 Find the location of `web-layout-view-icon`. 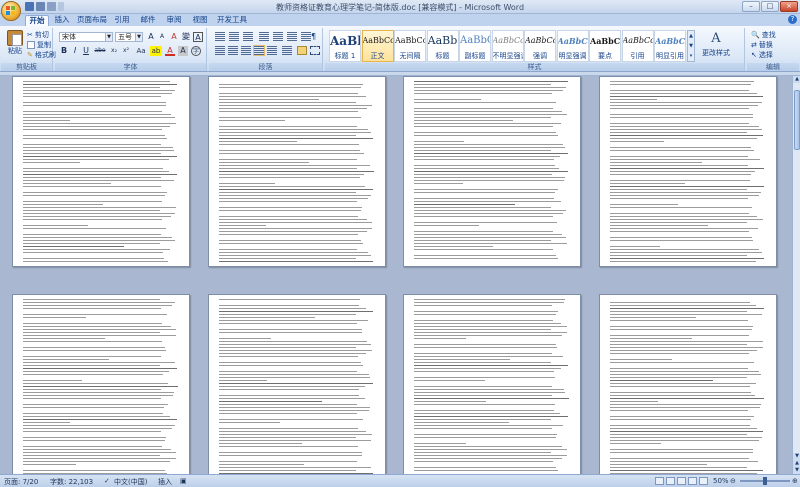

web-layout-view-icon is located at coordinates (681, 481).